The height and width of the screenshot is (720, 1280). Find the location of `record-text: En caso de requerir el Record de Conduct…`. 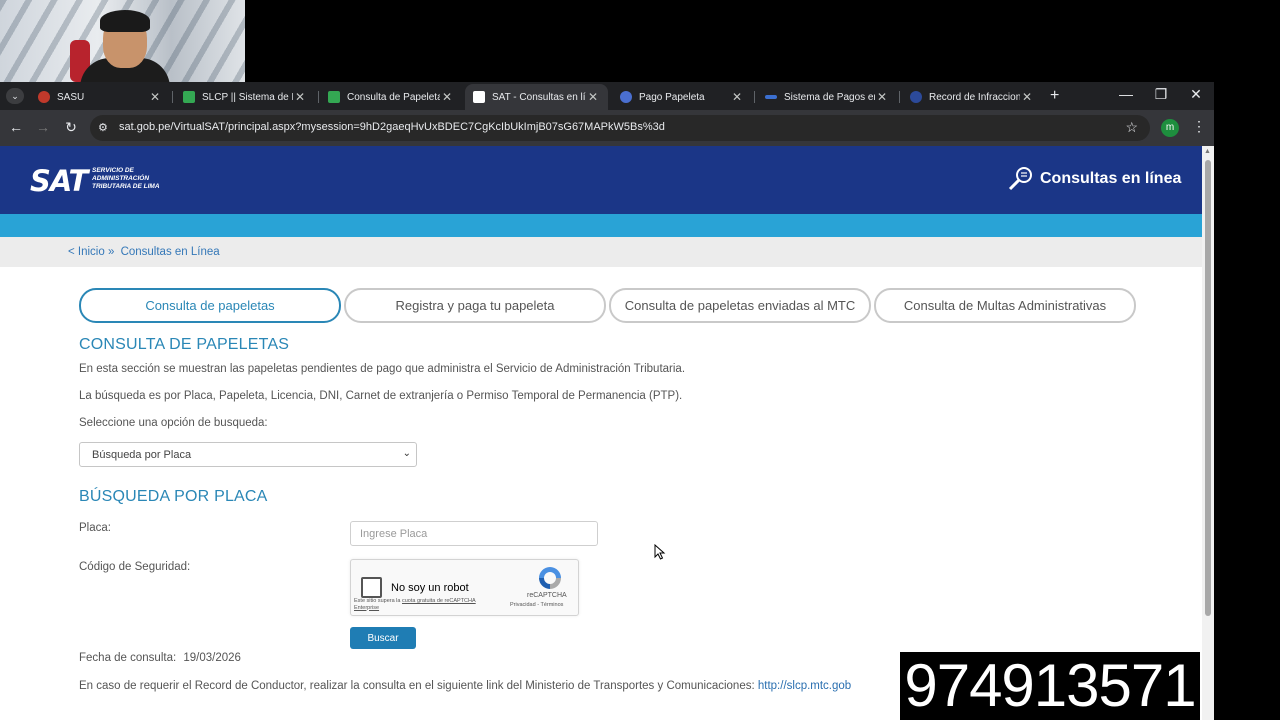

record-text: En caso de requerir el Record de Conduct… is located at coordinates (417, 686).